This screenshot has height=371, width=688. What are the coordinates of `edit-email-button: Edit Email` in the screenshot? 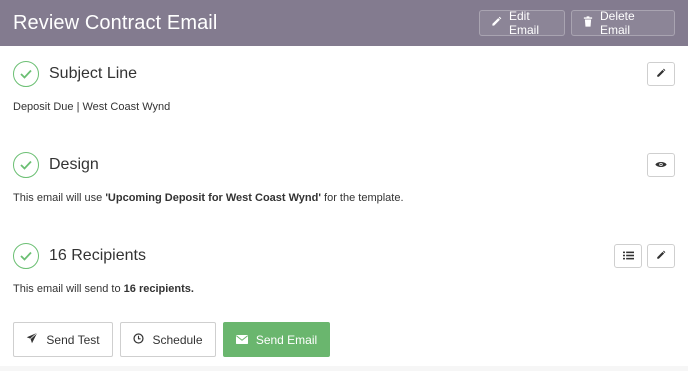 It's located at (522, 23).